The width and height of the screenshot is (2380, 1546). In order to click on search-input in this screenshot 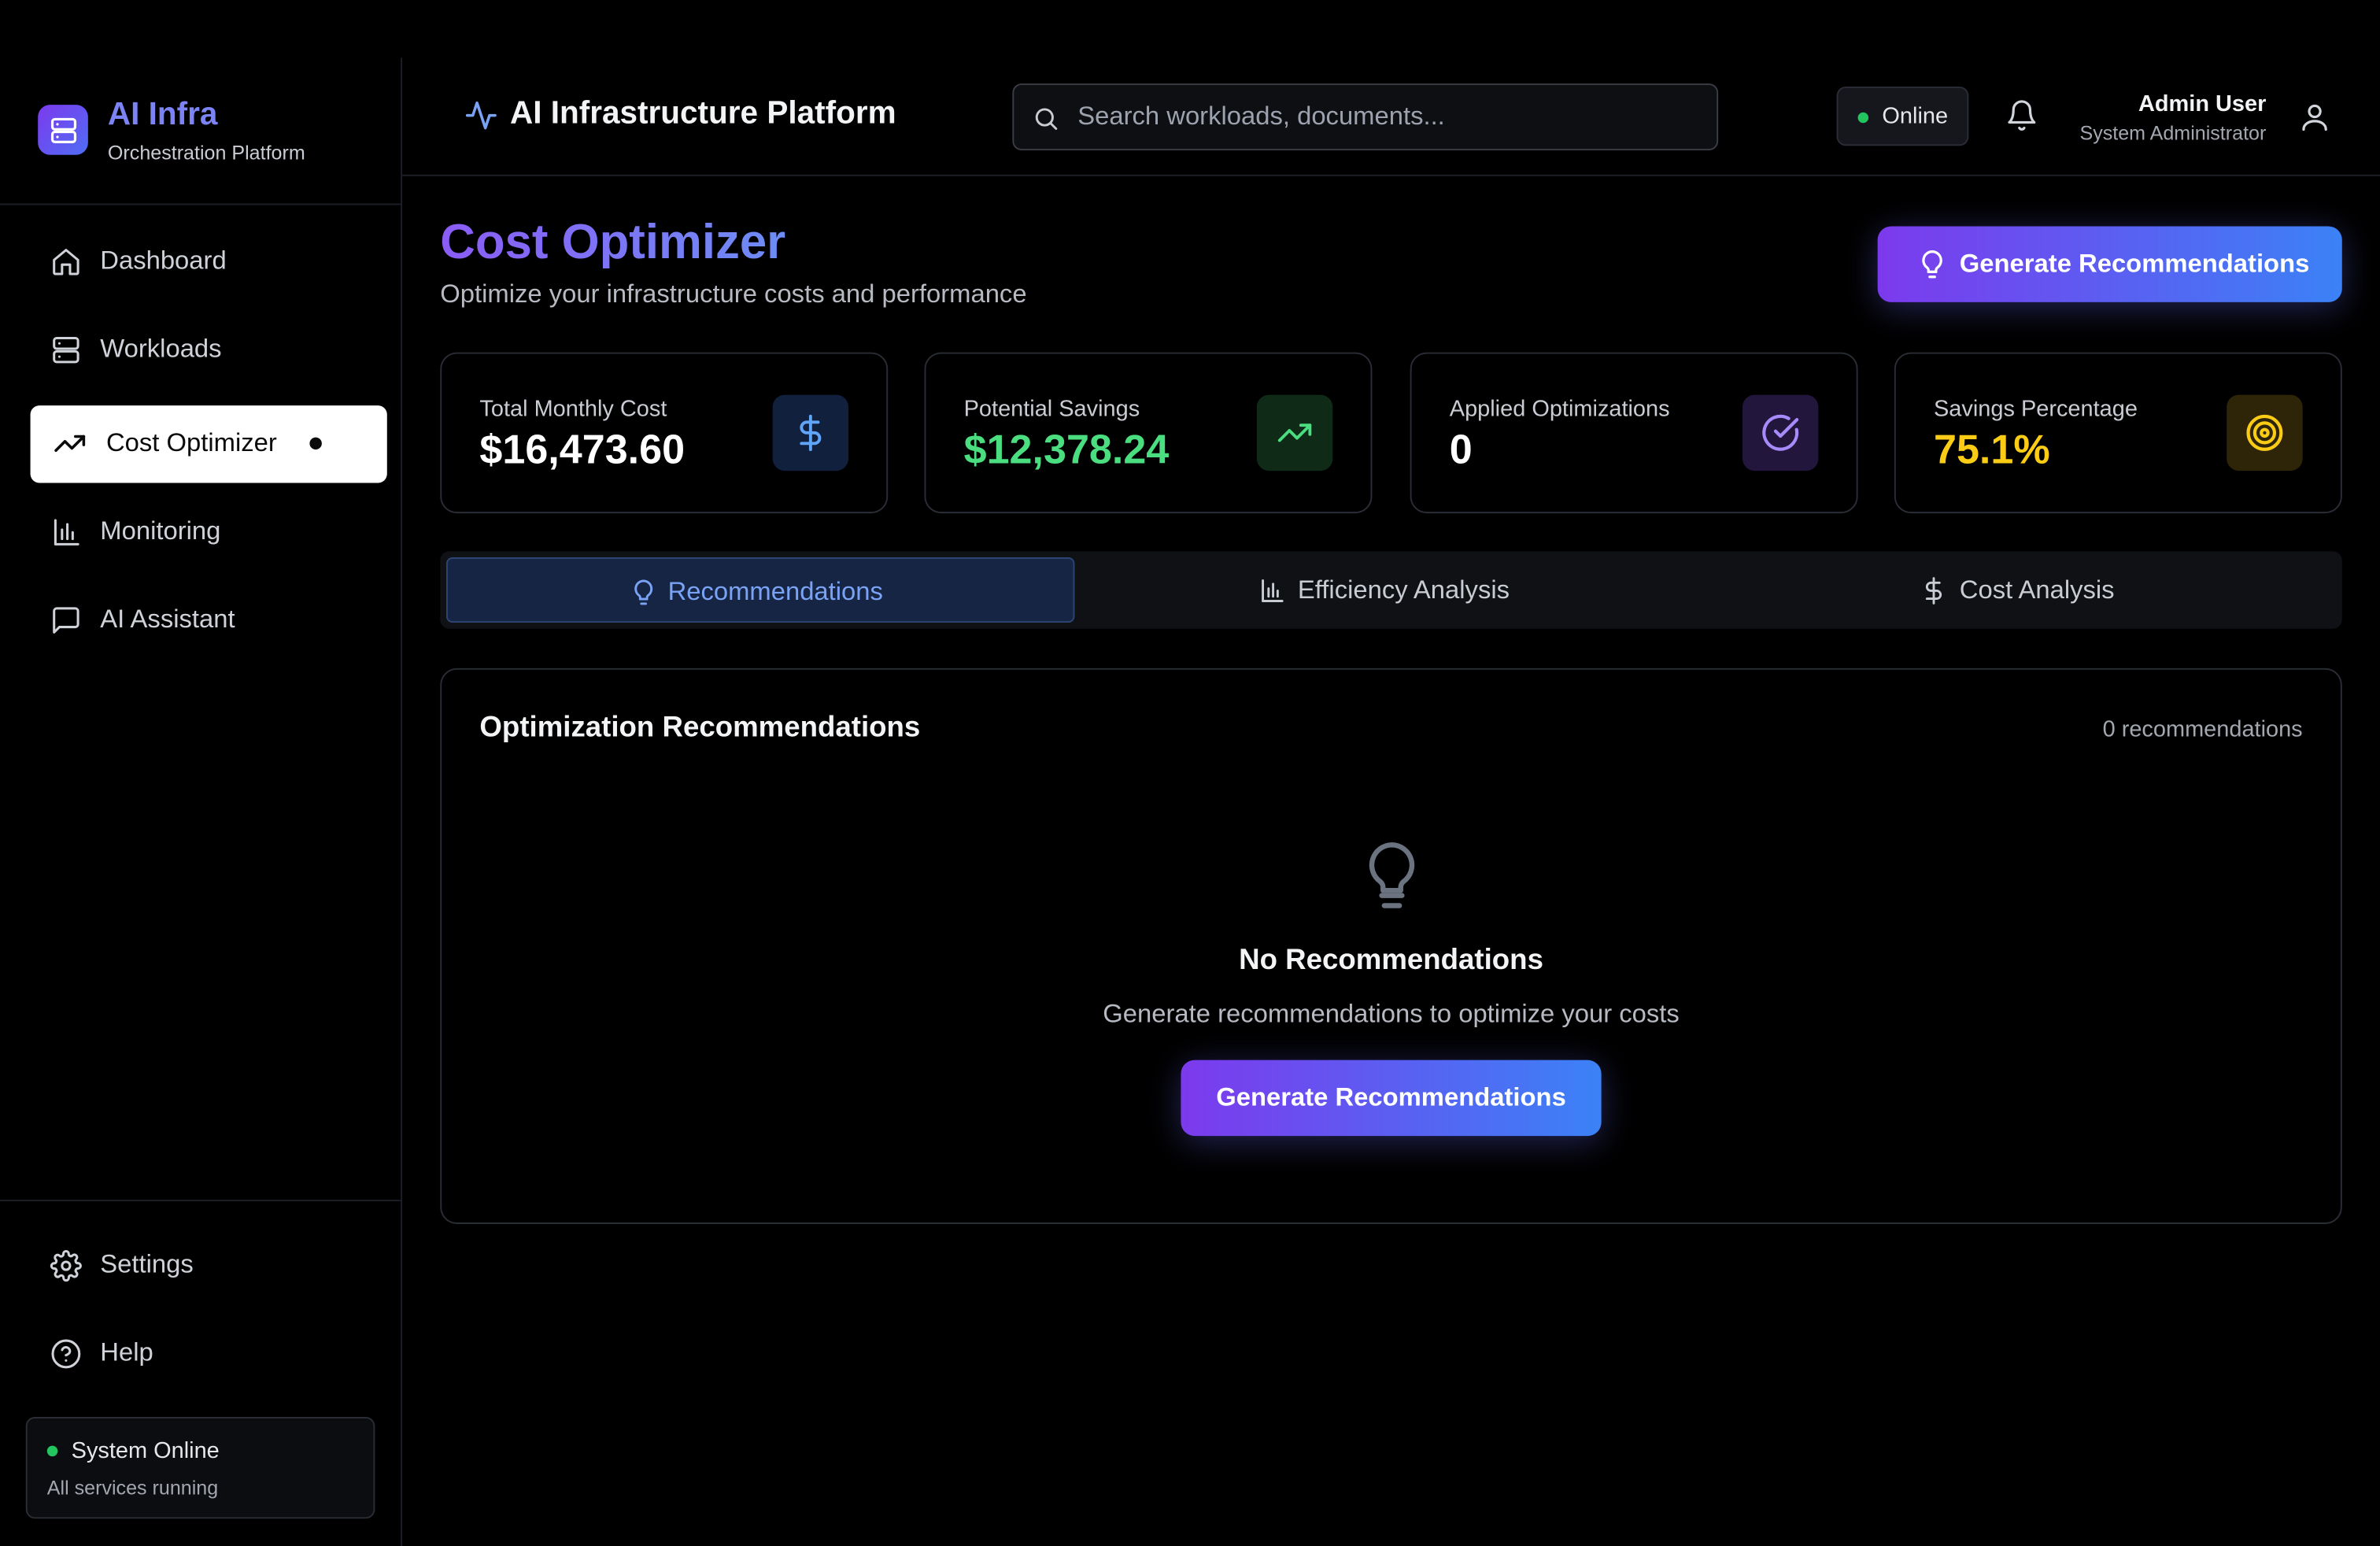, I will do `click(1388, 118)`.